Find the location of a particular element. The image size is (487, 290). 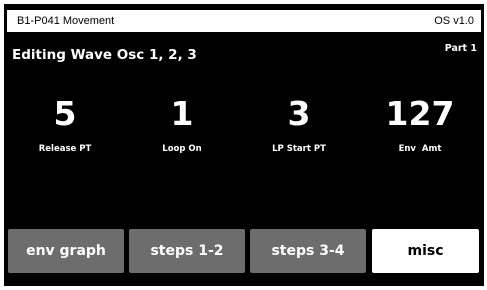

tab-steps-1-2: steps 1-2 is located at coordinates (187, 251).